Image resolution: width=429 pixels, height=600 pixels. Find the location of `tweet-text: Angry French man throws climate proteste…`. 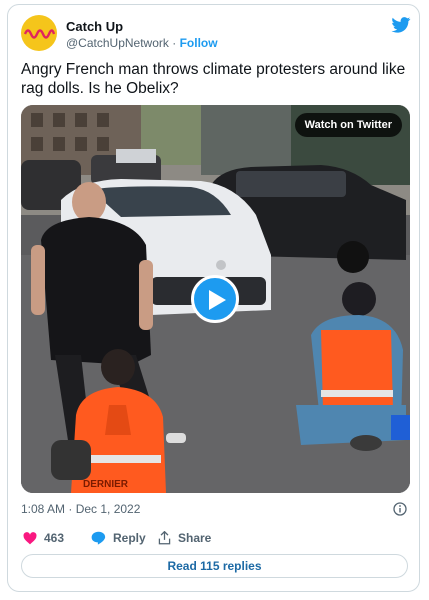

tweet-text: Angry French man throws climate proteste… is located at coordinates (213, 79).